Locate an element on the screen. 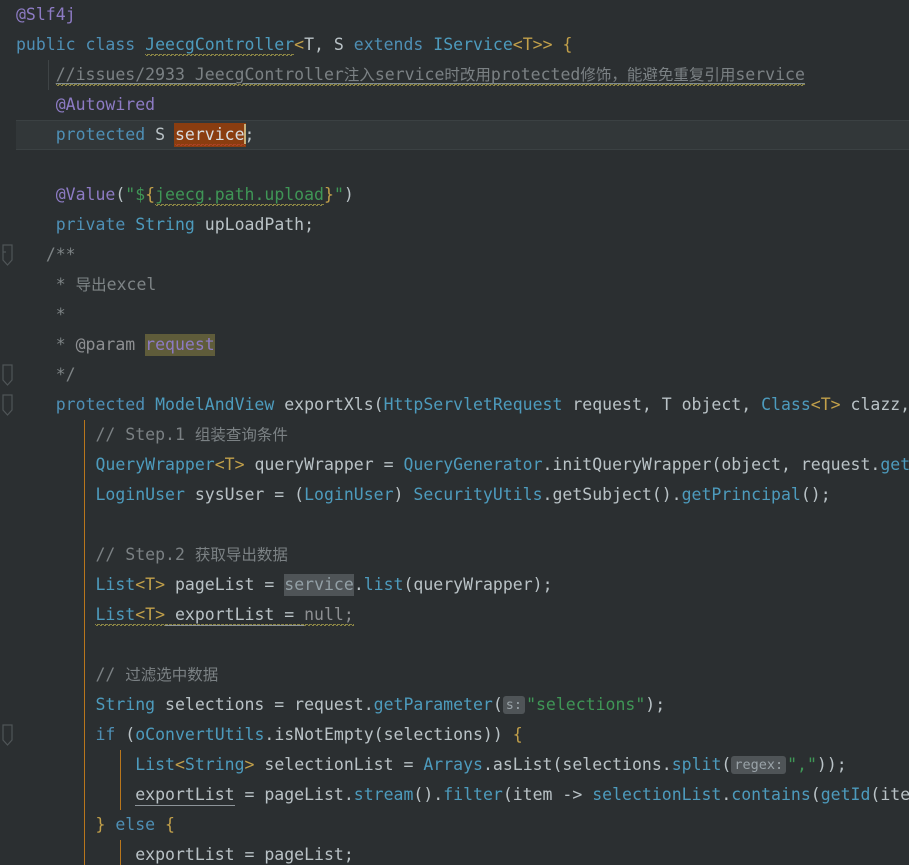 The width and height of the screenshot is (909, 865). line-exportlist-null: List<T> exportList = null; is located at coordinates (454, 615).